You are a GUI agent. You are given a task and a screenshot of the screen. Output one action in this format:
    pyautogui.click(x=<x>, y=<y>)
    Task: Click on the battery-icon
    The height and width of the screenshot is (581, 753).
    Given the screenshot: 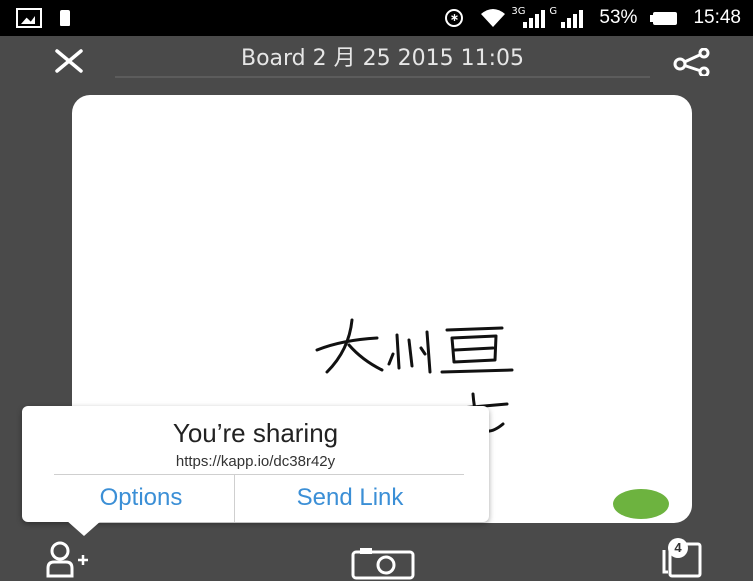 What is the action you would take?
    pyautogui.click(x=664, y=18)
    